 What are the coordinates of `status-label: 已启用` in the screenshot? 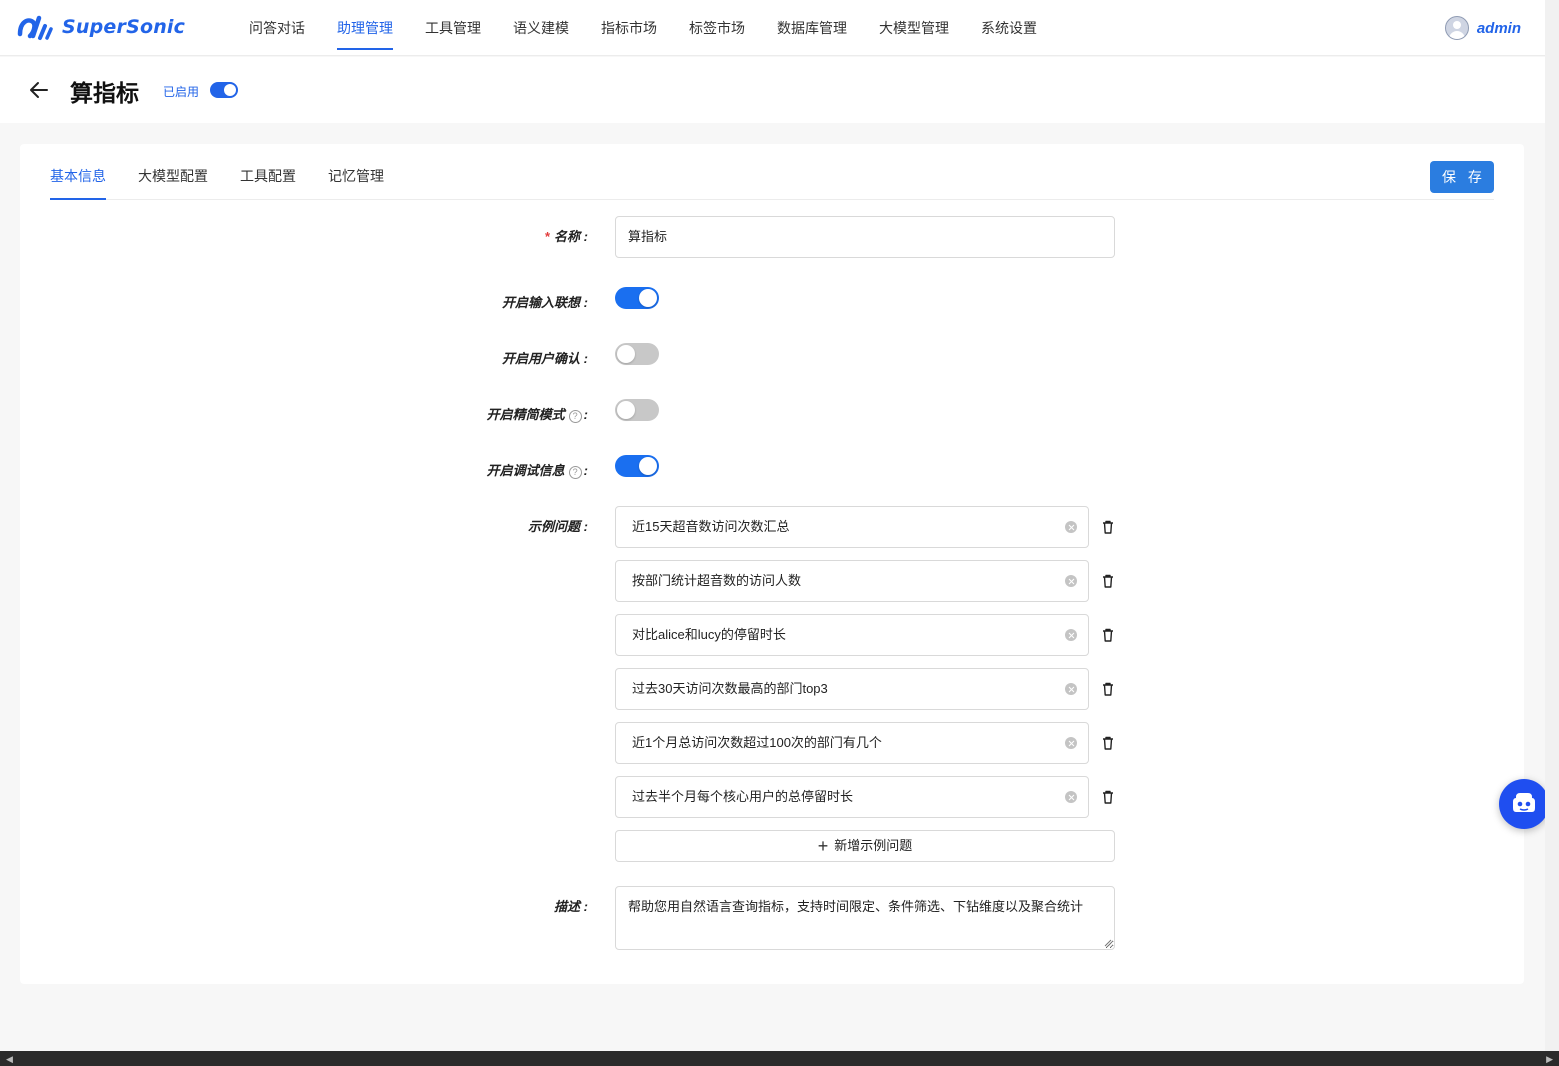 It's located at (181, 92).